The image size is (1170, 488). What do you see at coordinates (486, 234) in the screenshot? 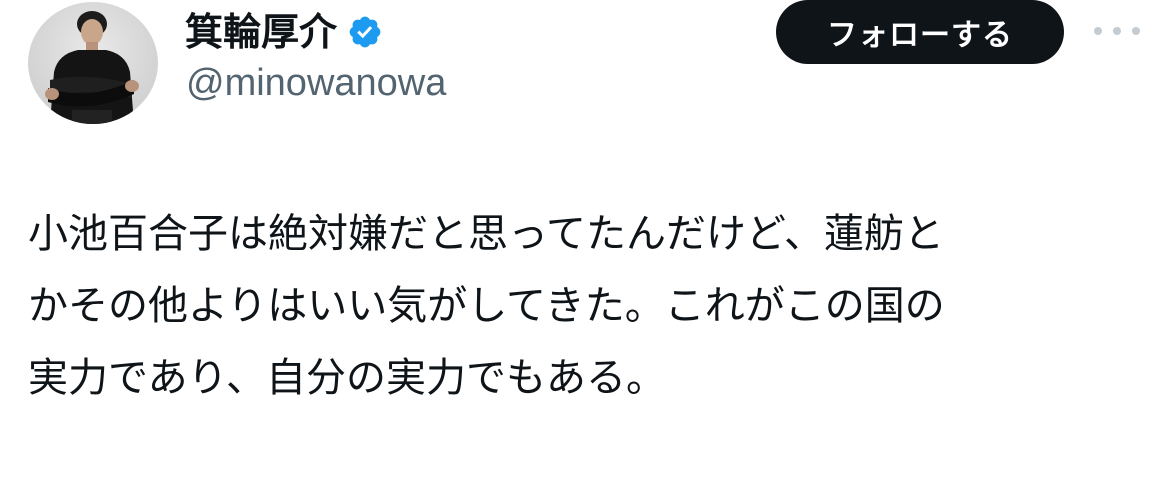
I see `tweet-text-line: 小池百合子は絶対嫌だと思ってたんだけど、蓮舫と` at bounding box center [486, 234].